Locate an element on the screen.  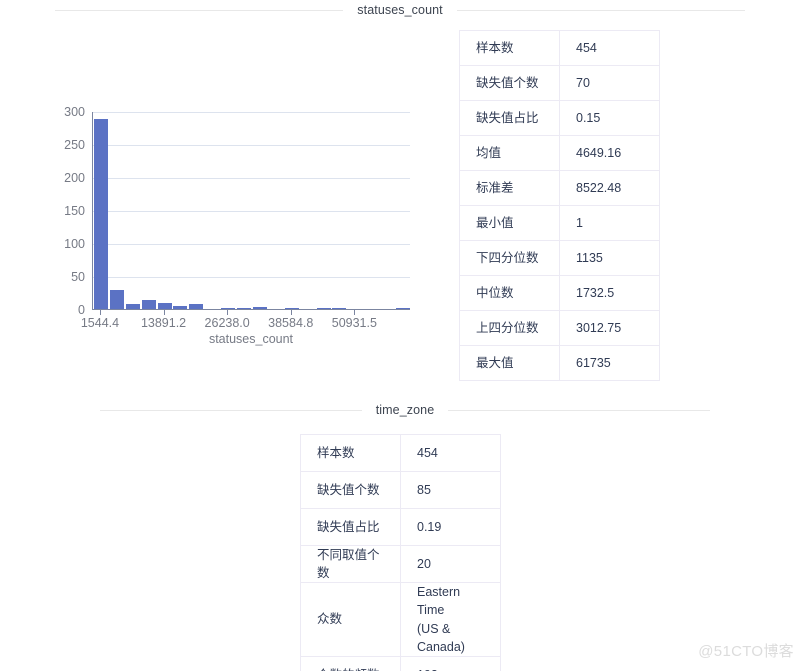
table-row: 众数 Eastern Time (US & Canada) is located at coordinates (400, 619).